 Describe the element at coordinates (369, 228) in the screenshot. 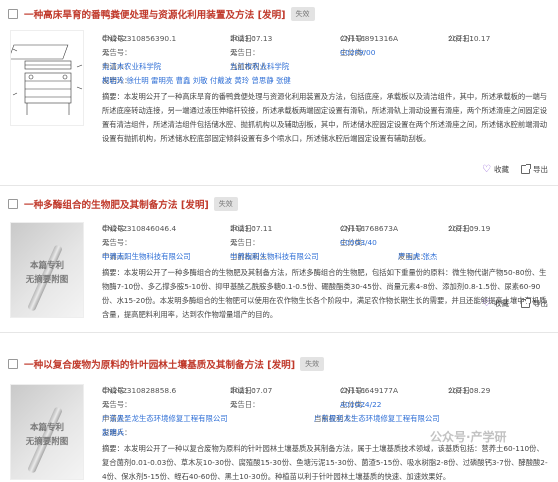

I see `pub-no: CN116768673A` at that location.